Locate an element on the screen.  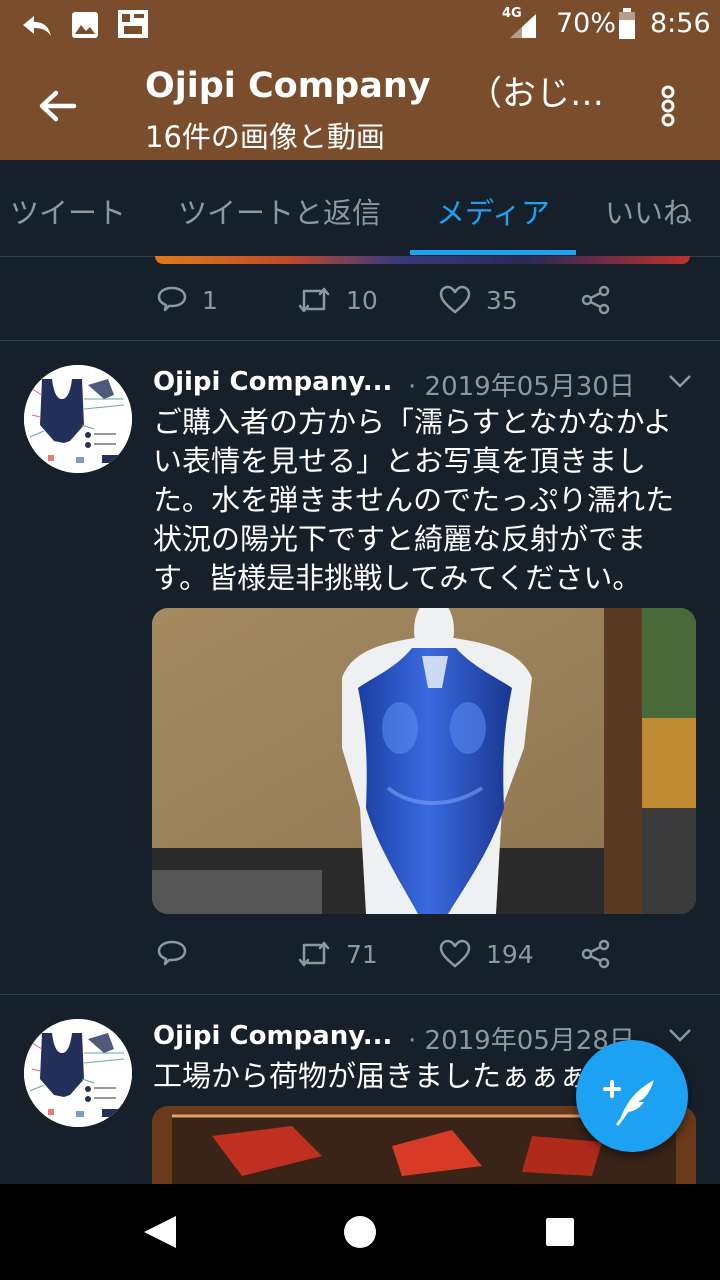
retweet-button: 71 is located at coordinates (337, 954).